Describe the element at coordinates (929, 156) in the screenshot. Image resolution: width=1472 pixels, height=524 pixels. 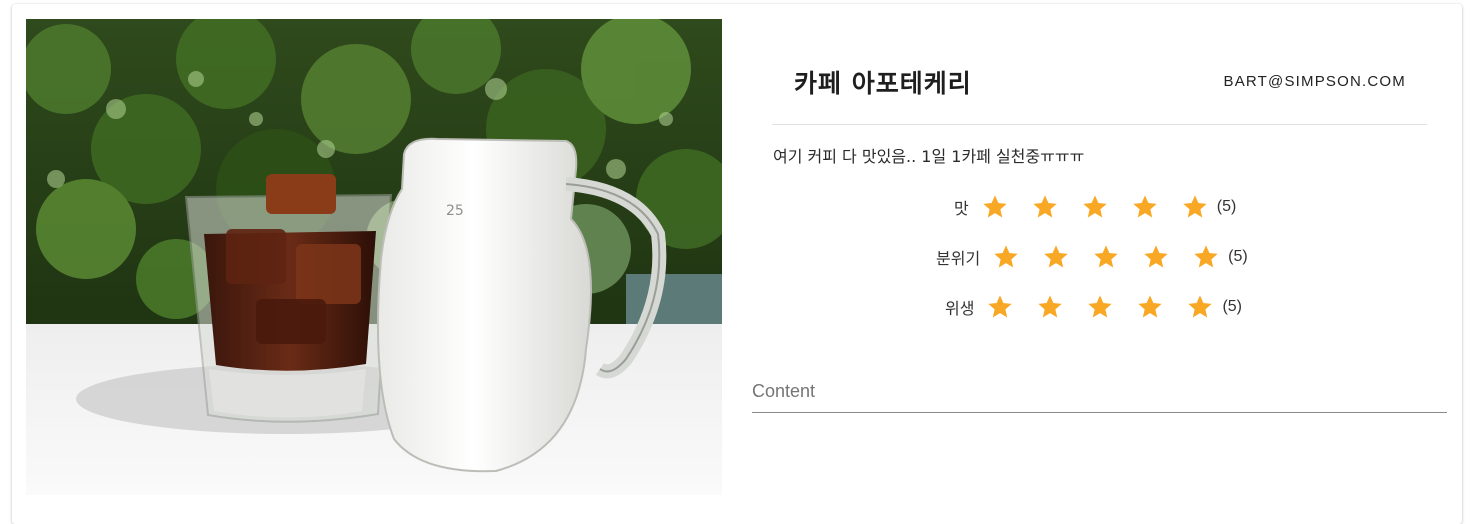
I see `review-description: 여기 커피 다 맛있음.. 1일 1카페 실천중ㅠㅠㅠ` at that location.